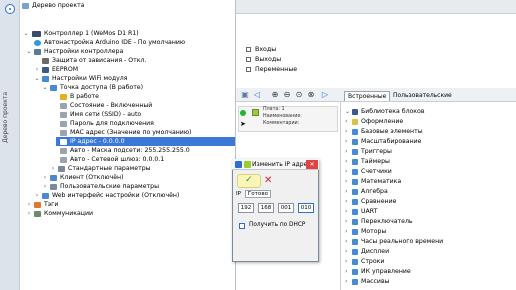  What do you see at coordinates (386, 271) in the screenshot?
I see `library-item-label: ИК управление` at bounding box center [386, 271].